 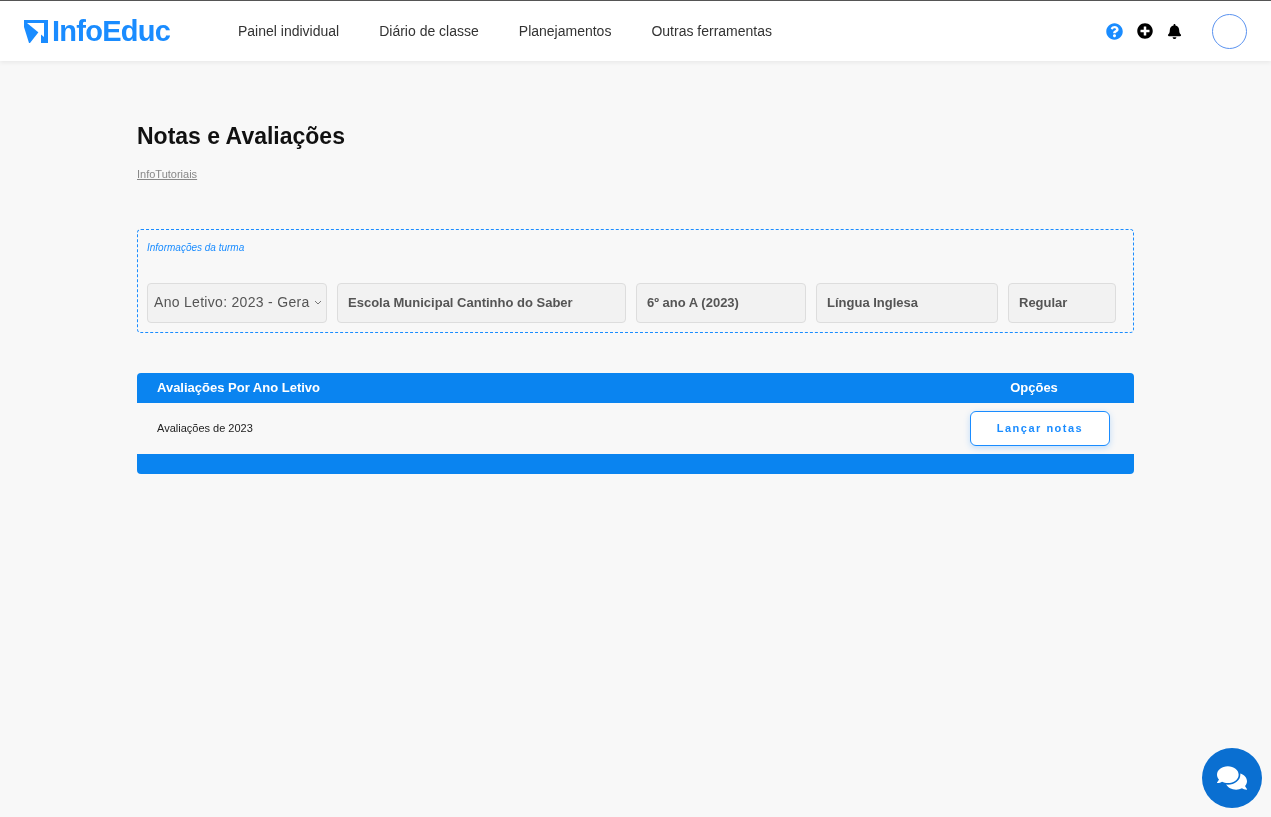 What do you see at coordinates (1229, 31) in the screenshot?
I see `avatar` at bounding box center [1229, 31].